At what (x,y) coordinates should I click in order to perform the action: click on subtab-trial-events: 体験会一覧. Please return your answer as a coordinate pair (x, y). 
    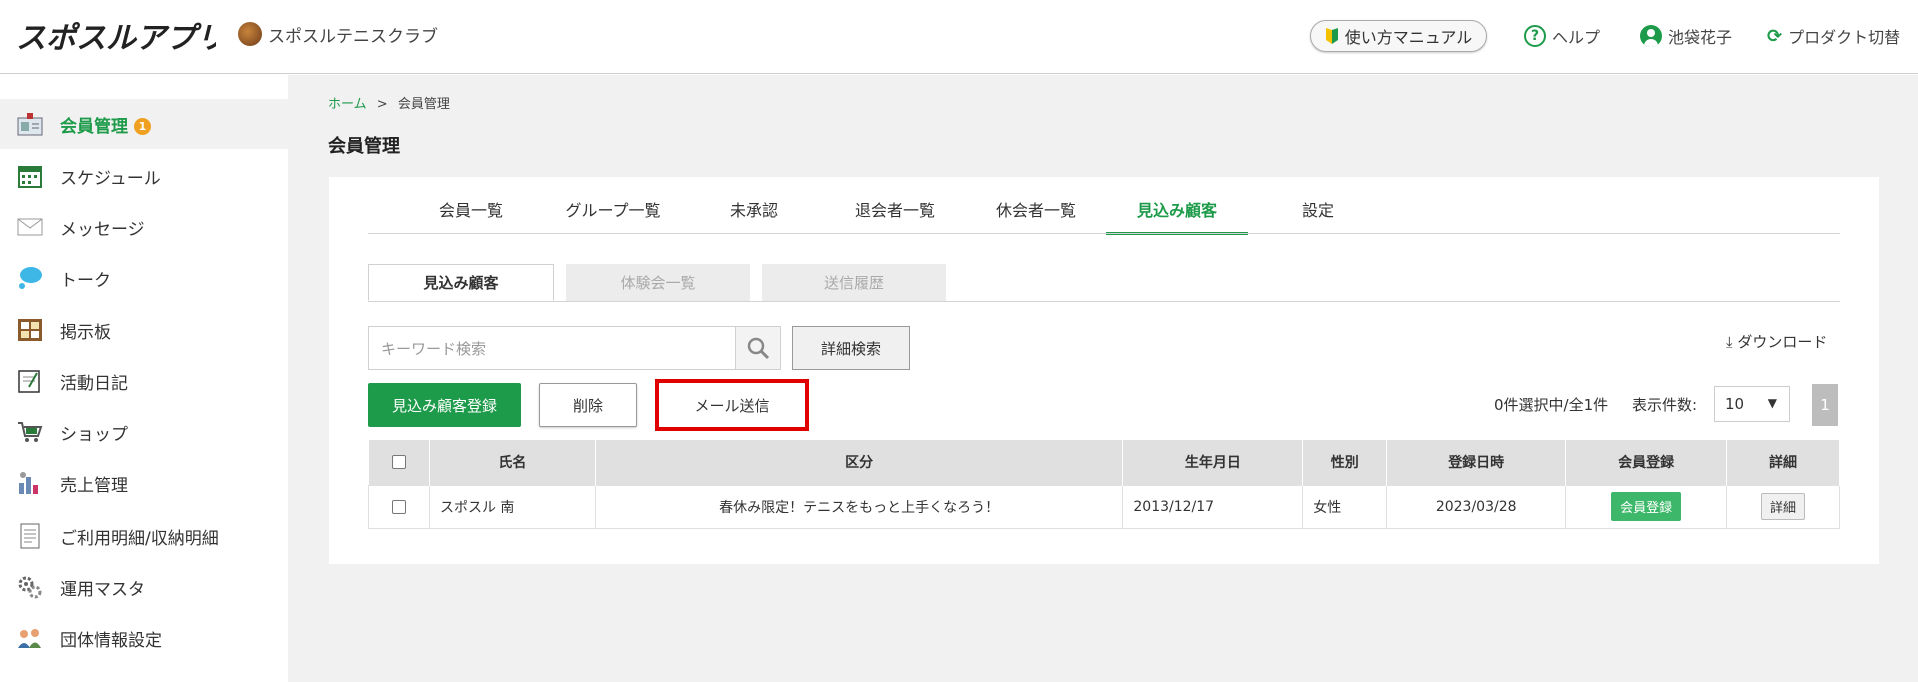
    Looking at the image, I should click on (658, 282).